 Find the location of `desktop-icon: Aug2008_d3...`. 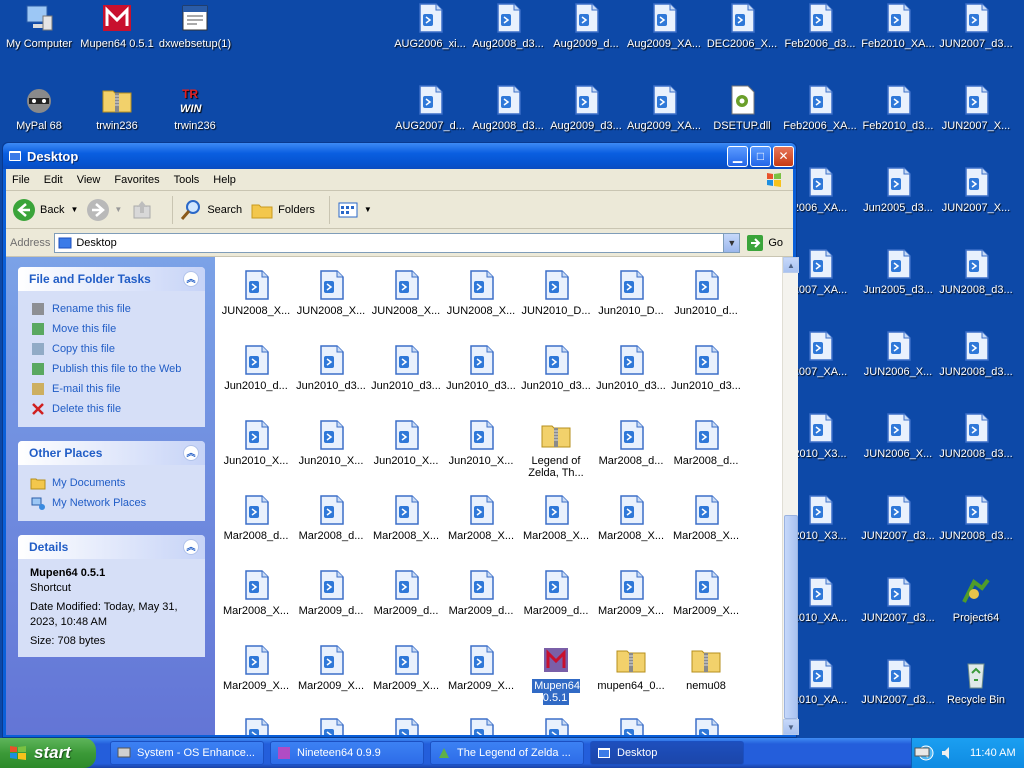

desktop-icon: Aug2008_d3... is located at coordinates (508, 108).